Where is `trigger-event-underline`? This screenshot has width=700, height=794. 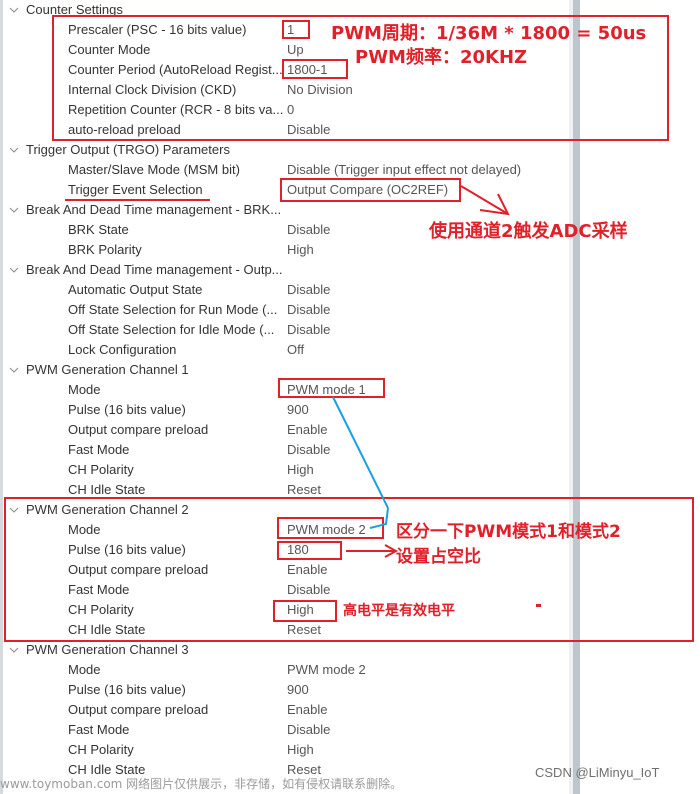 trigger-event-underline is located at coordinates (137, 200).